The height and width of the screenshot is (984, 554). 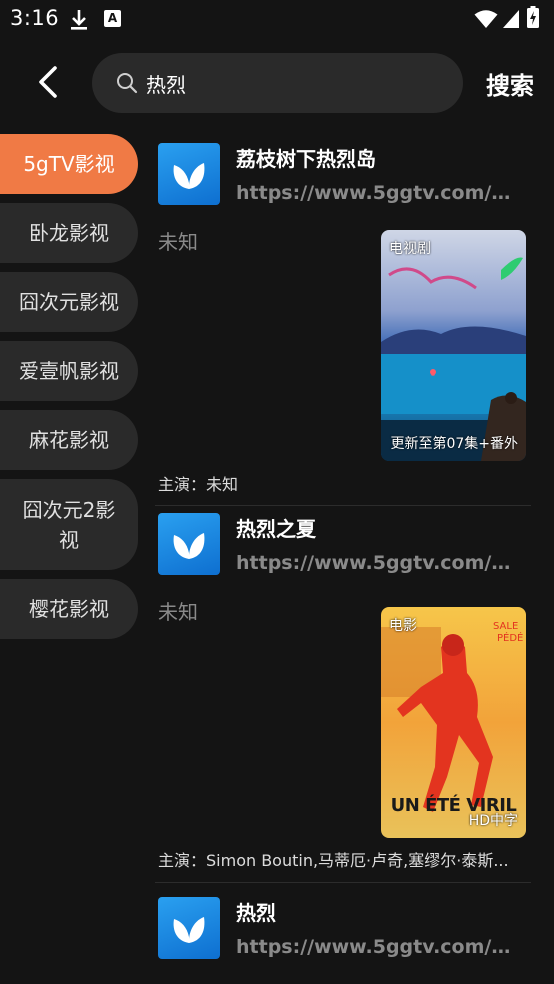 I want to click on poster-update-badge: 更新至第07集+番外, so click(x=454, y=444).